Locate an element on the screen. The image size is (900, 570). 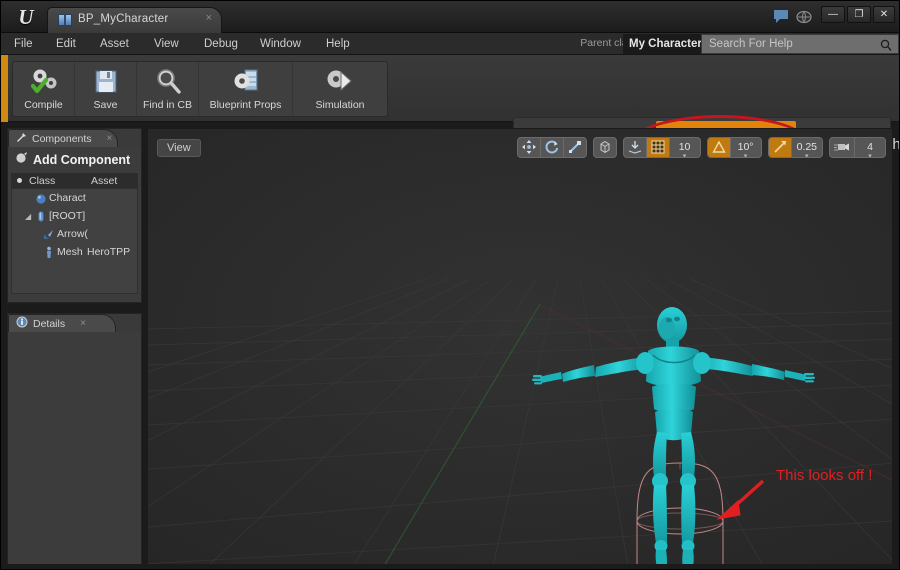
table-row: Charact is located at coordinates (74, 198).